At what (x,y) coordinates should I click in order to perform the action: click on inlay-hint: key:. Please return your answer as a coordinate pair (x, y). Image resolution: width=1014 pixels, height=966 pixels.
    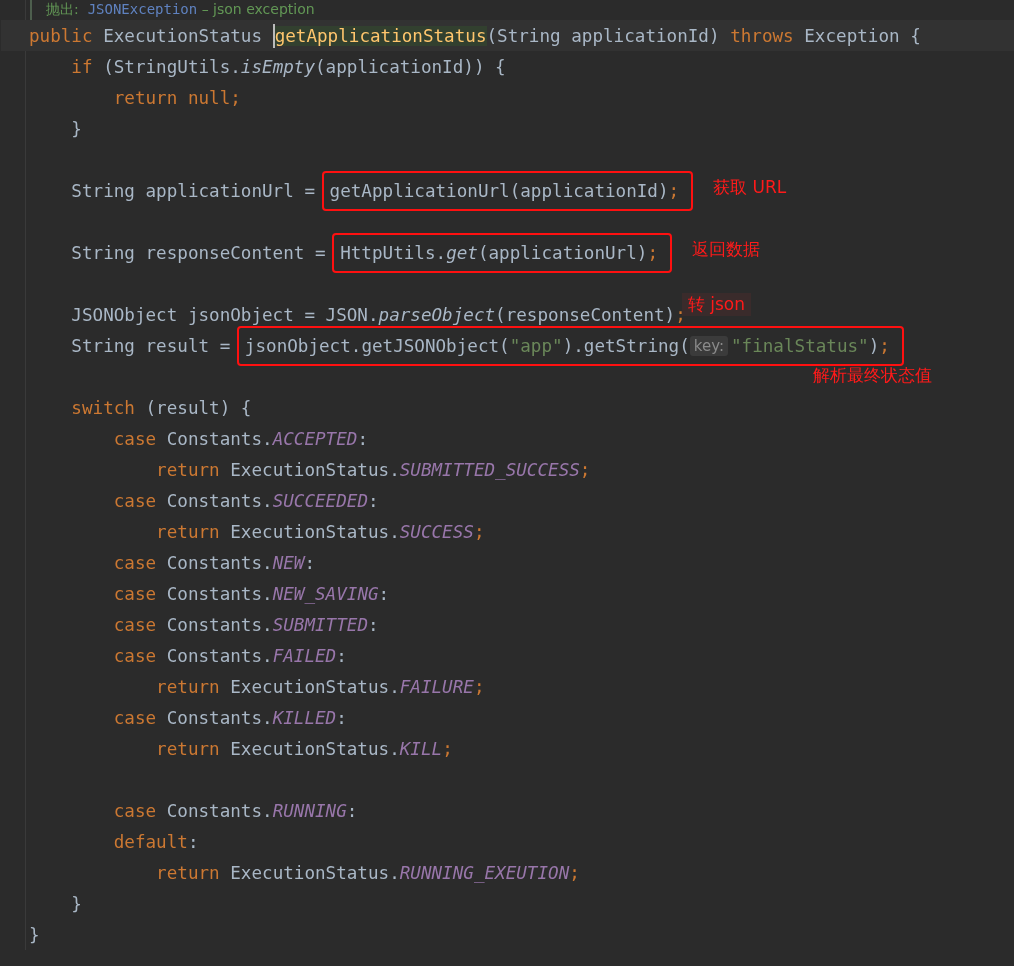
    Looking at the image, I should click on (708, 345).